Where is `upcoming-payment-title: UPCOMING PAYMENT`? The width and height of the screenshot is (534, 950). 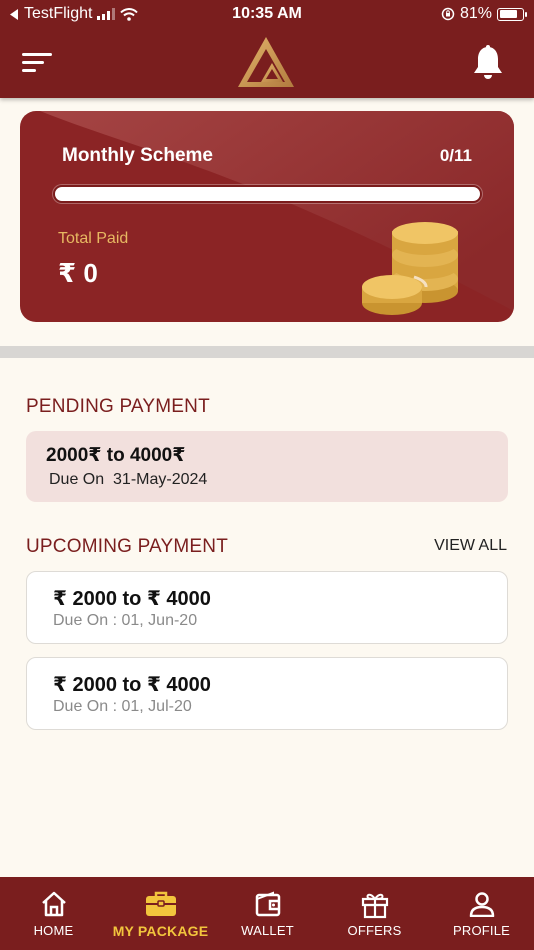
upcoming-payment-title: UPCOMING PAYMENT is located at coordinates (127, 546).